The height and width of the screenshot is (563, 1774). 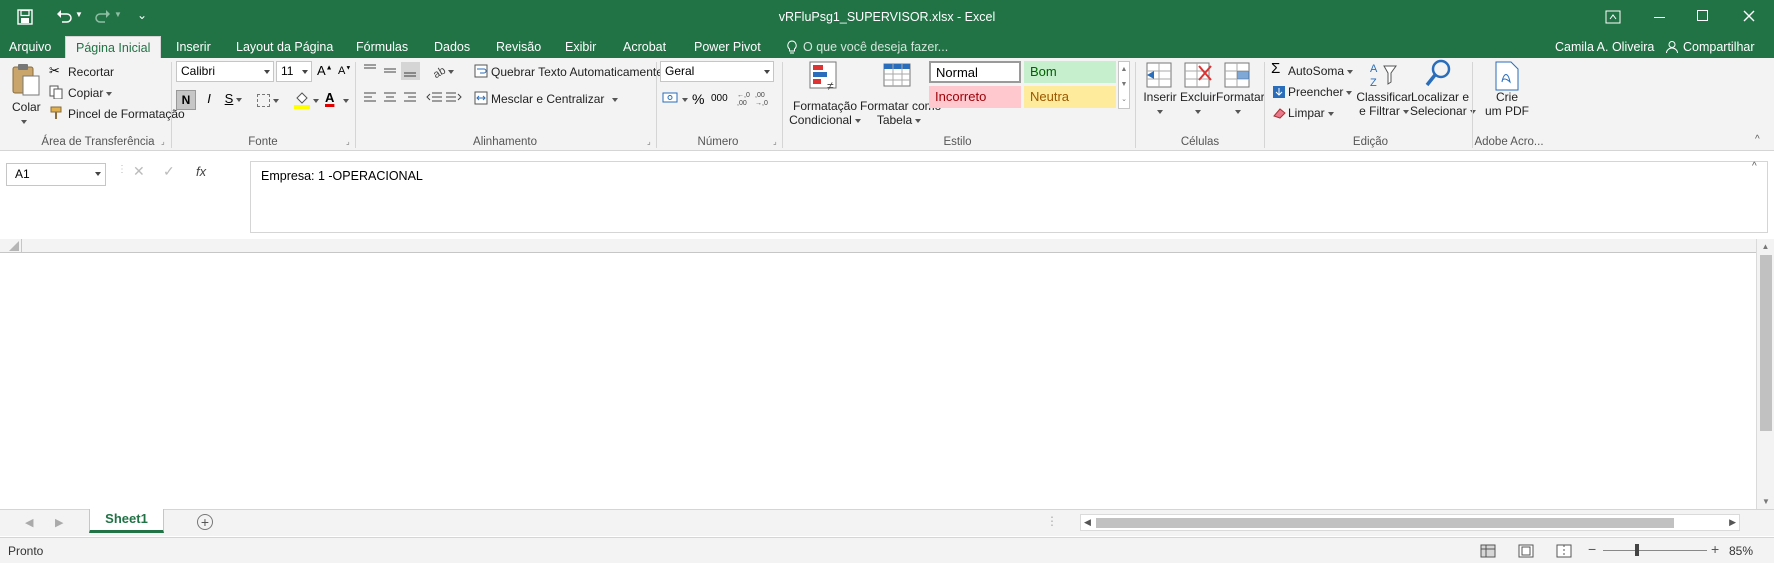 I want to click on paste-button: Colar, so click(x=26, y=107).